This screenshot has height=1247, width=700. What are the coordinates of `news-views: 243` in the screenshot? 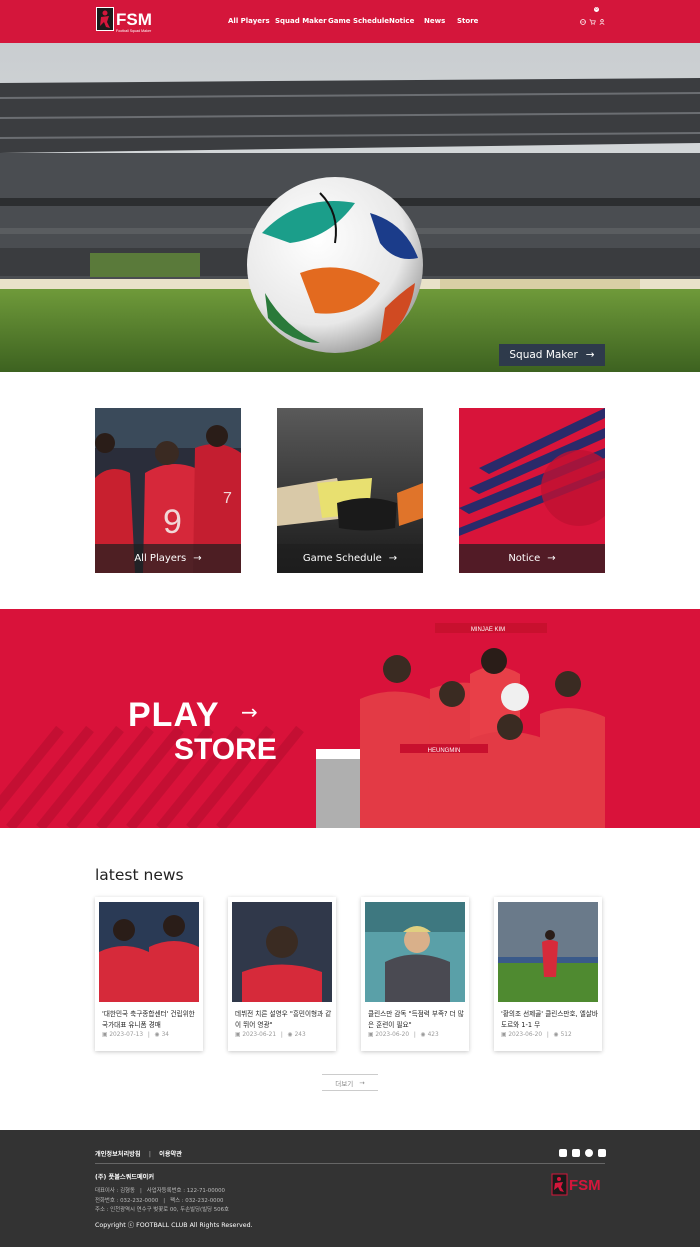 It's located at (300, 1035).